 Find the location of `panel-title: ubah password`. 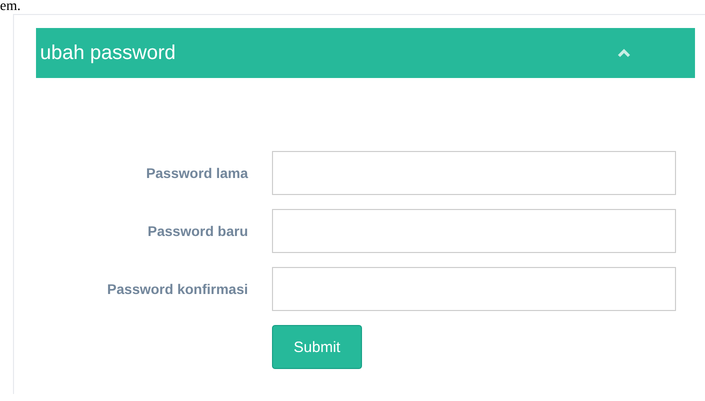

panel-title: ubah password is located at coordinates (108, 53).